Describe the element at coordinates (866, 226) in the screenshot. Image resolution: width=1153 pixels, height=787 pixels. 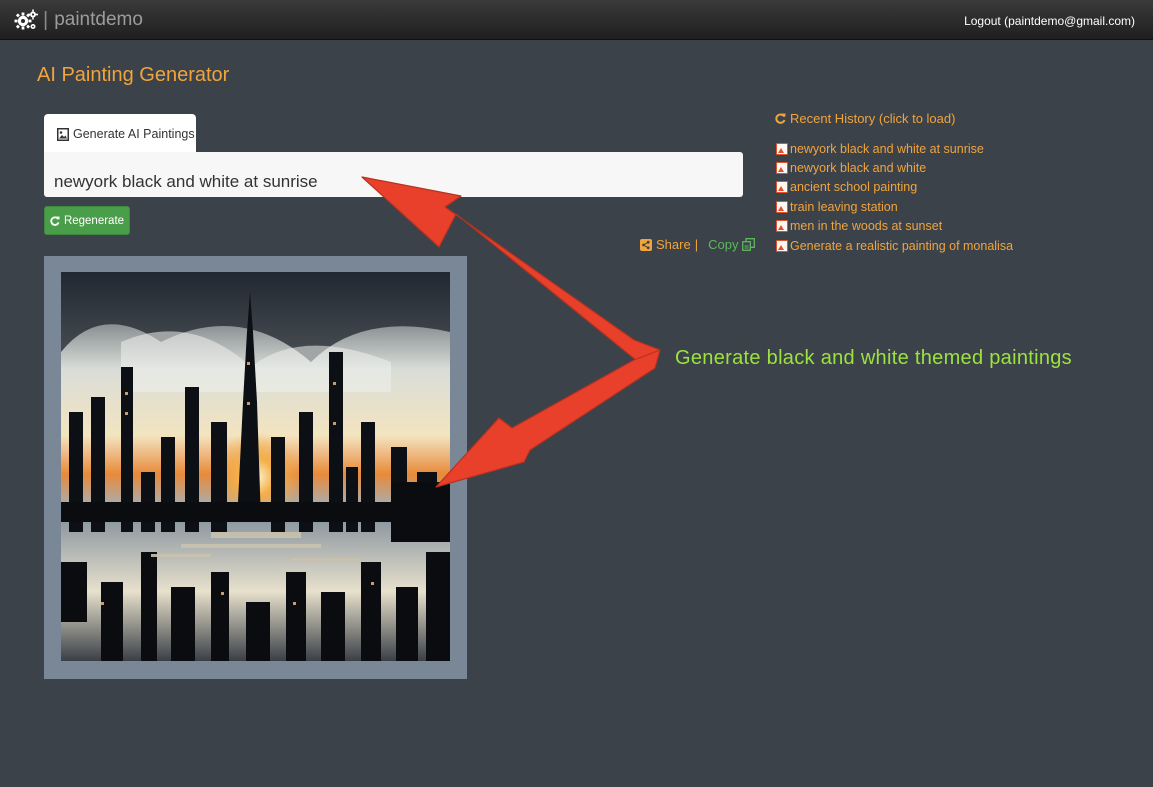
I see `history-item-label: men in the woods at sunset` at that location.